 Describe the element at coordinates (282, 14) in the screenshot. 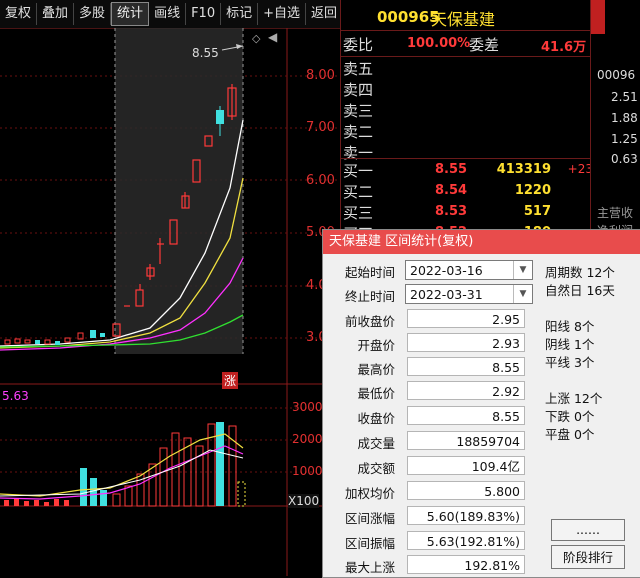

I see `toolbar-add-watchlist: +自选` at that location.